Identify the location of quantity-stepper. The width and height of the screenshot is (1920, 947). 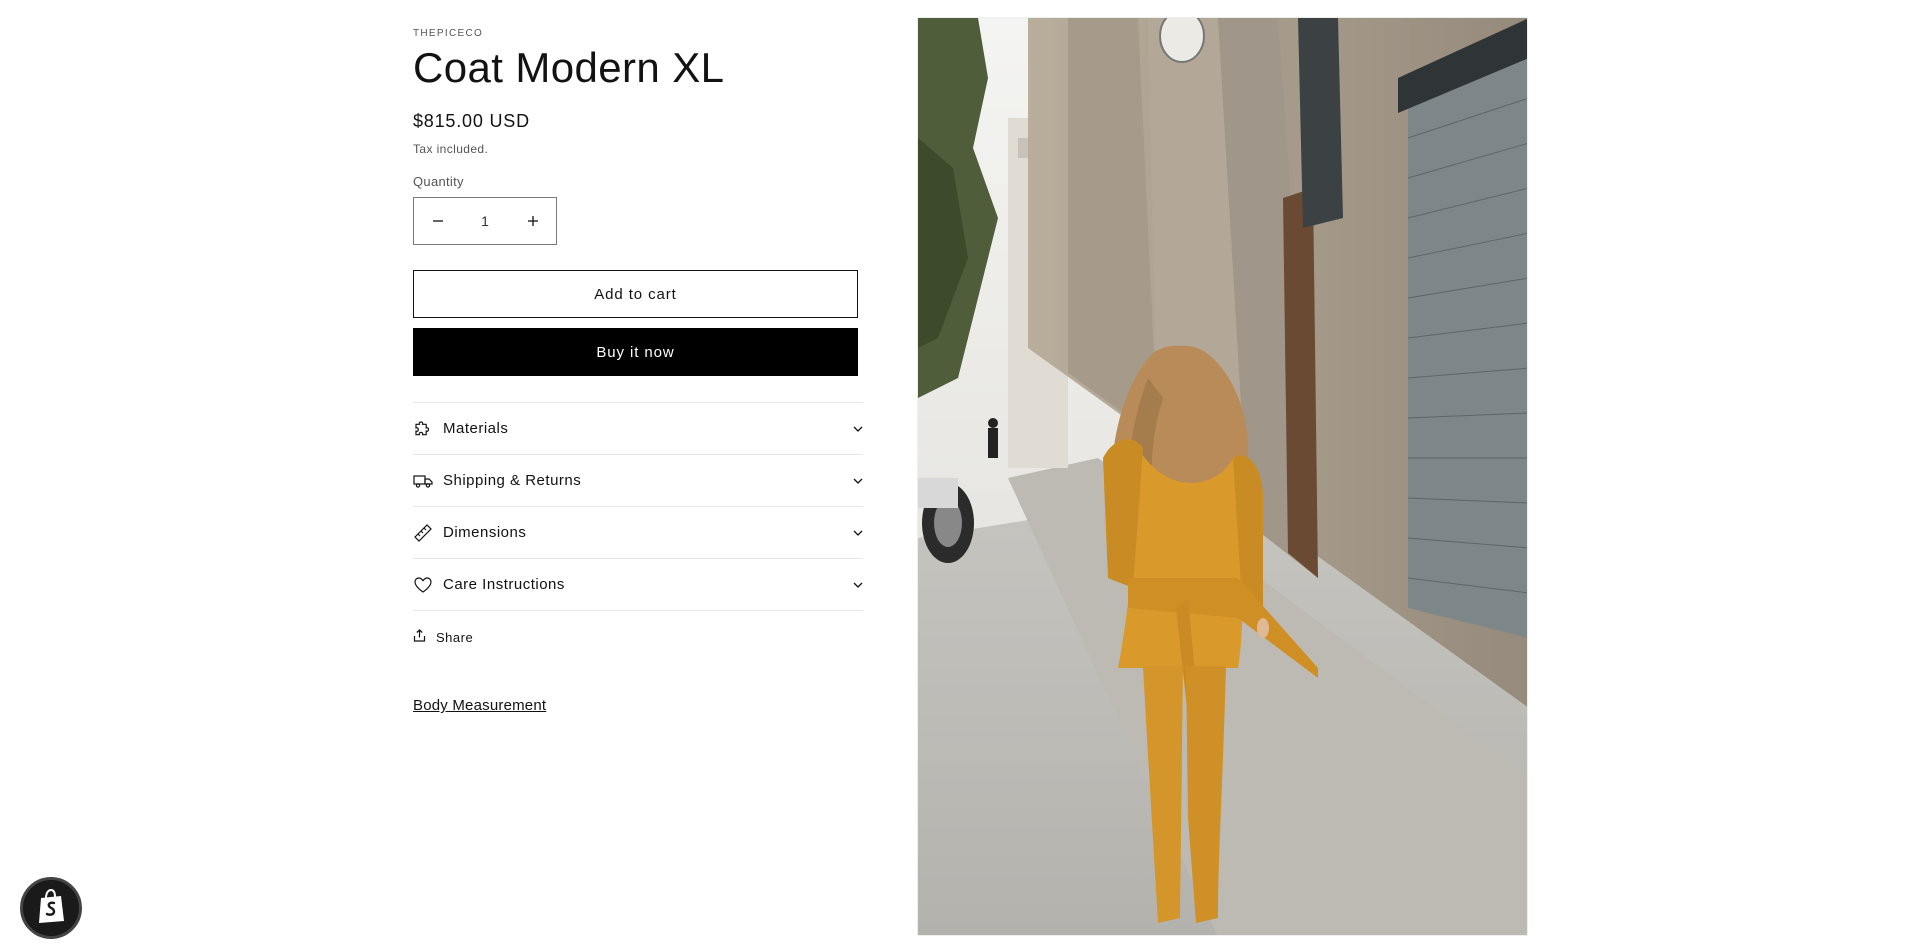
(485, 221).